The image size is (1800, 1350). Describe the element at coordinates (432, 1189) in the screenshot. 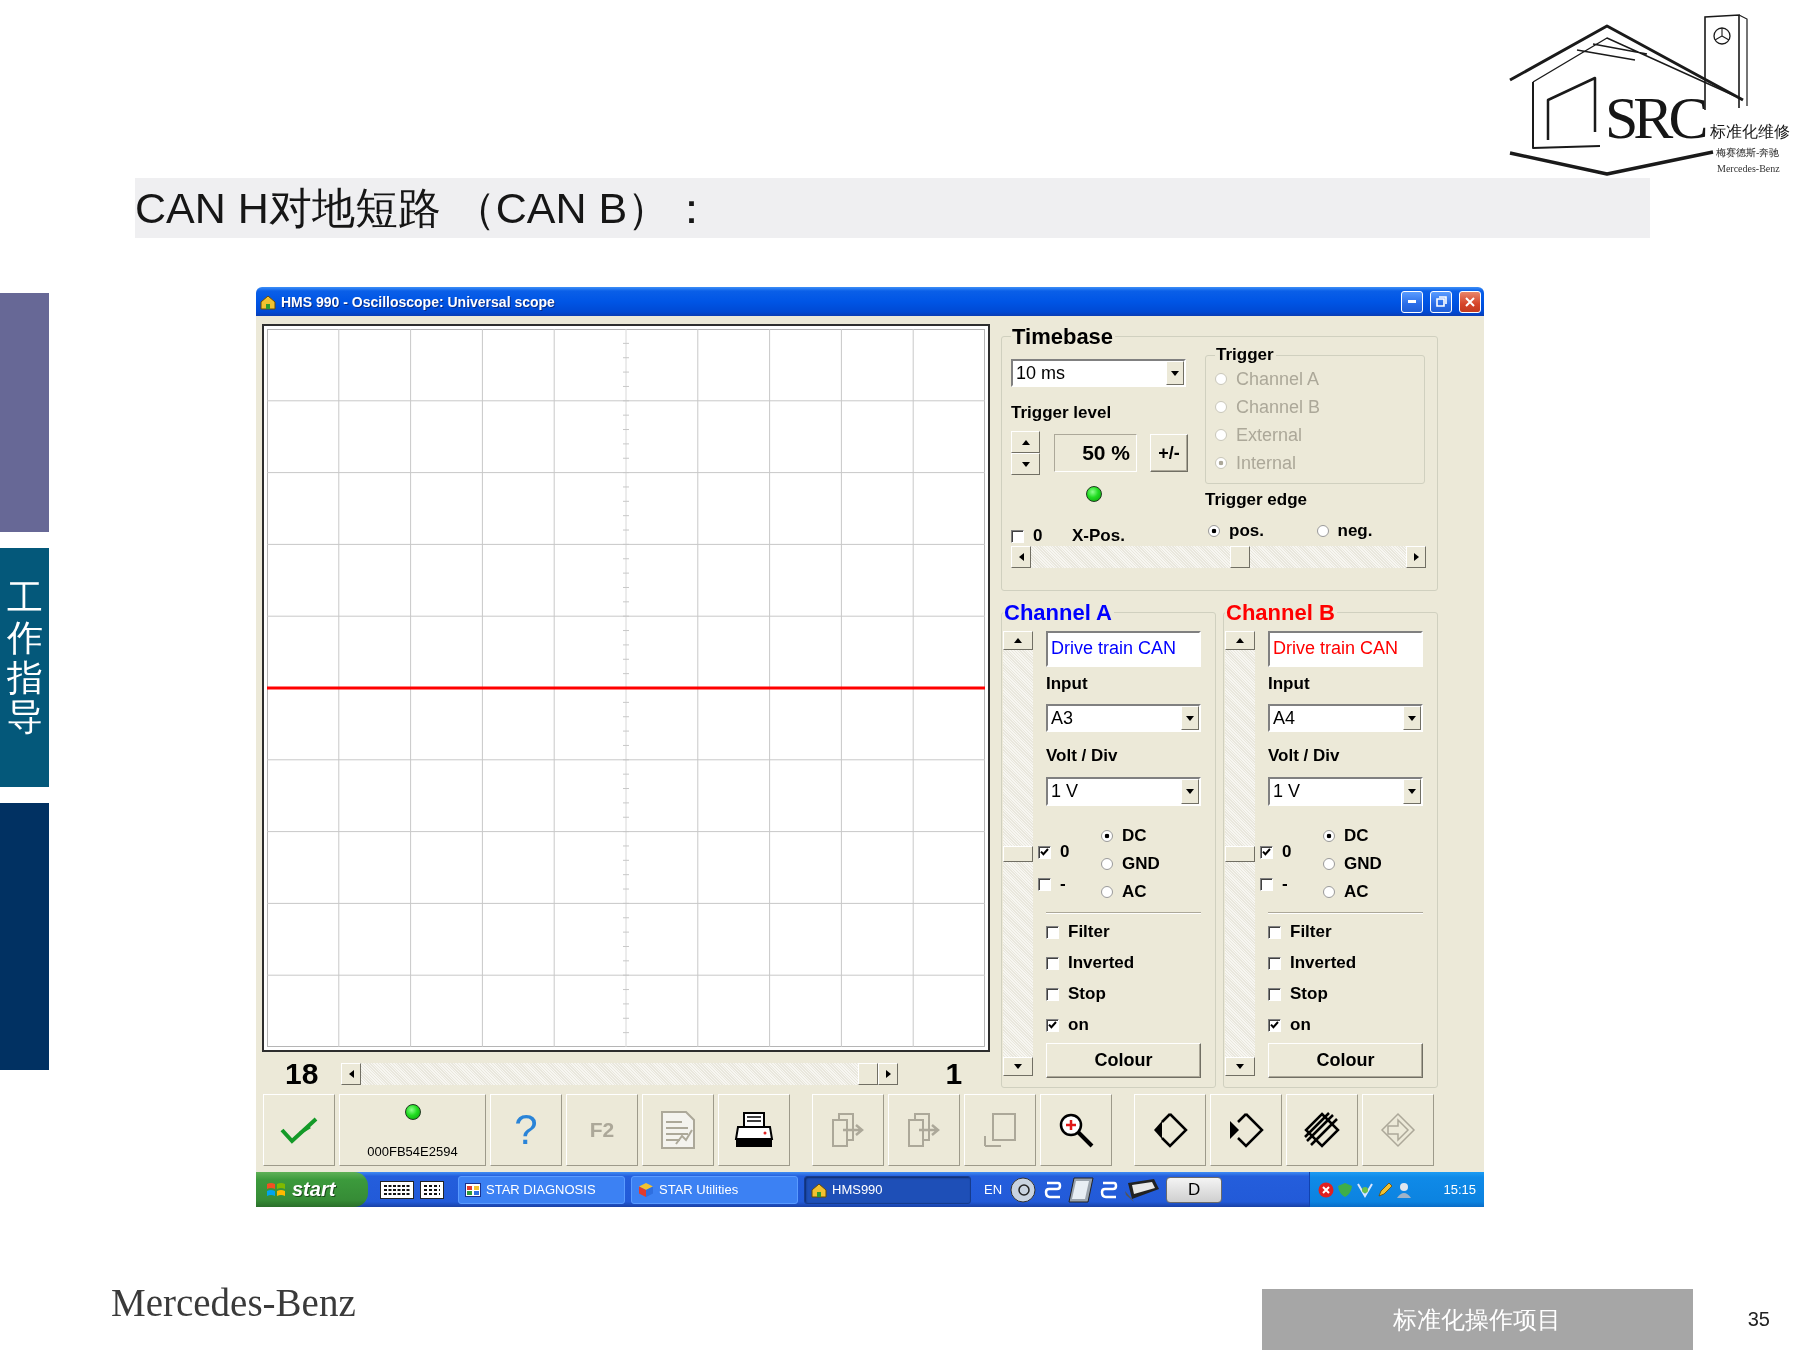

I see `grid-icon` at that location.